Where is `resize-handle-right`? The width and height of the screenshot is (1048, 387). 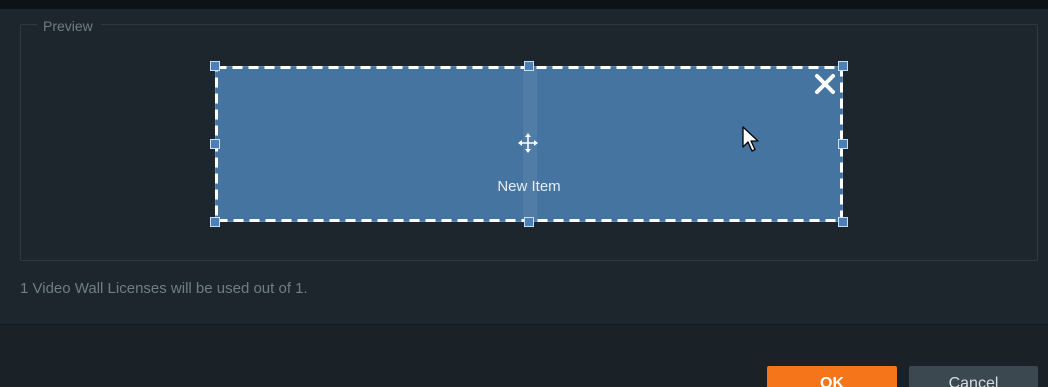 resize-handle-right is located at coordinates (843, 144).